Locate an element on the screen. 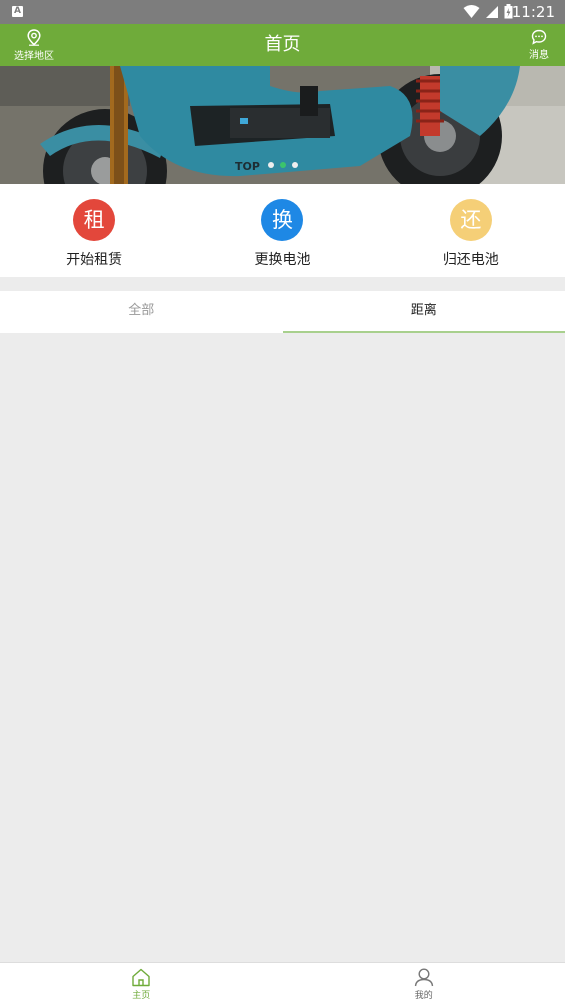 This screenshot has width=565, height=1005. nav-profile-label: 我的 is located at coordinates (423, 996).